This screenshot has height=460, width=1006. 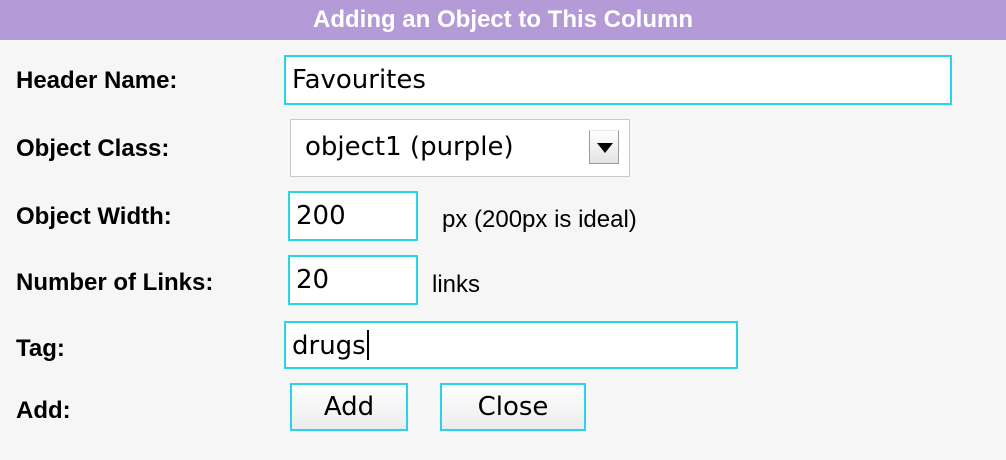 I want to click on object-width-value: 200, so click(x=321, y=216).